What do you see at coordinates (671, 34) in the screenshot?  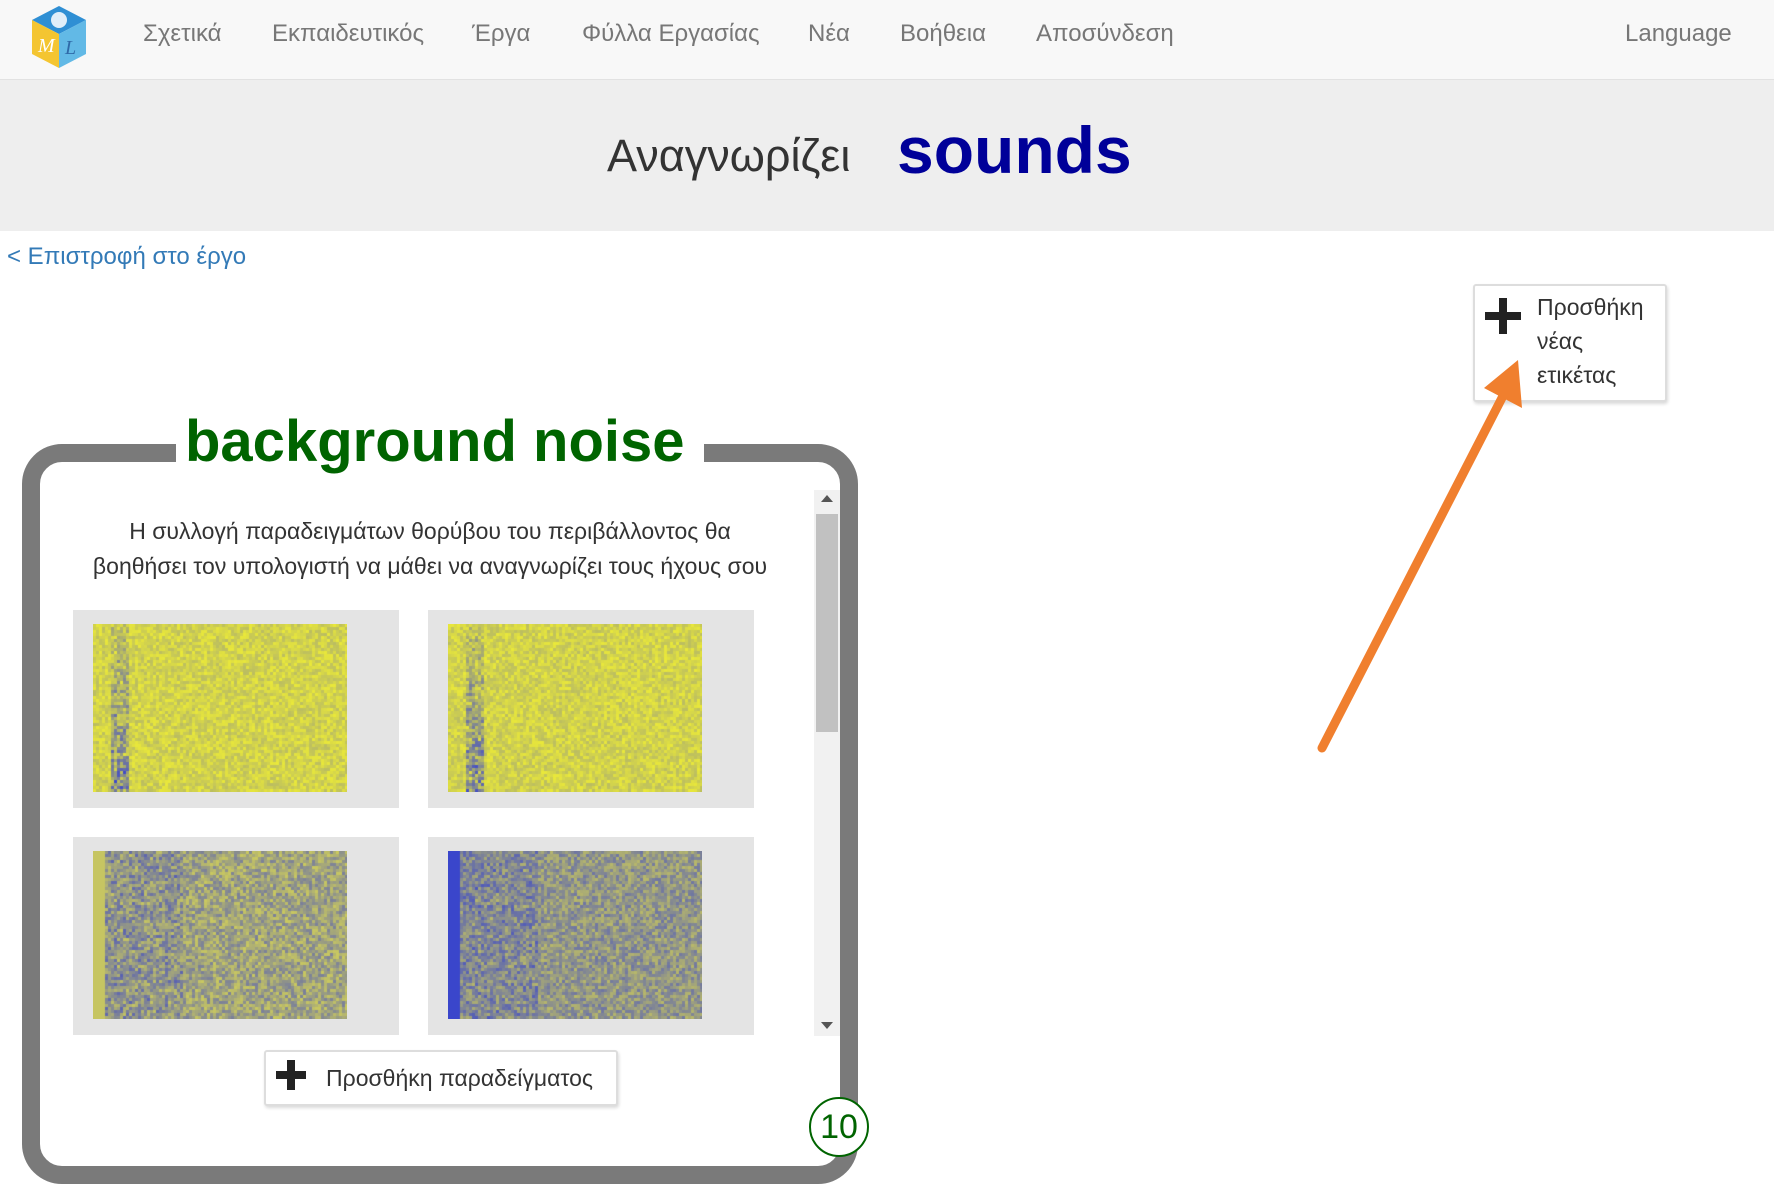 I see `nav-worksheets: Φύλλα Εργασίας` at bounding box center [671, 34].